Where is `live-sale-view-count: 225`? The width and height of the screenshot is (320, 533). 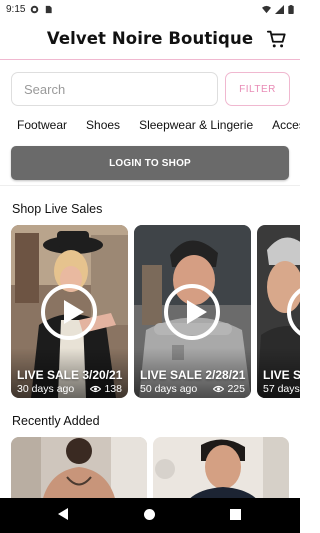
live-sale-view-count: 225 is located at coordinates (236, 389).